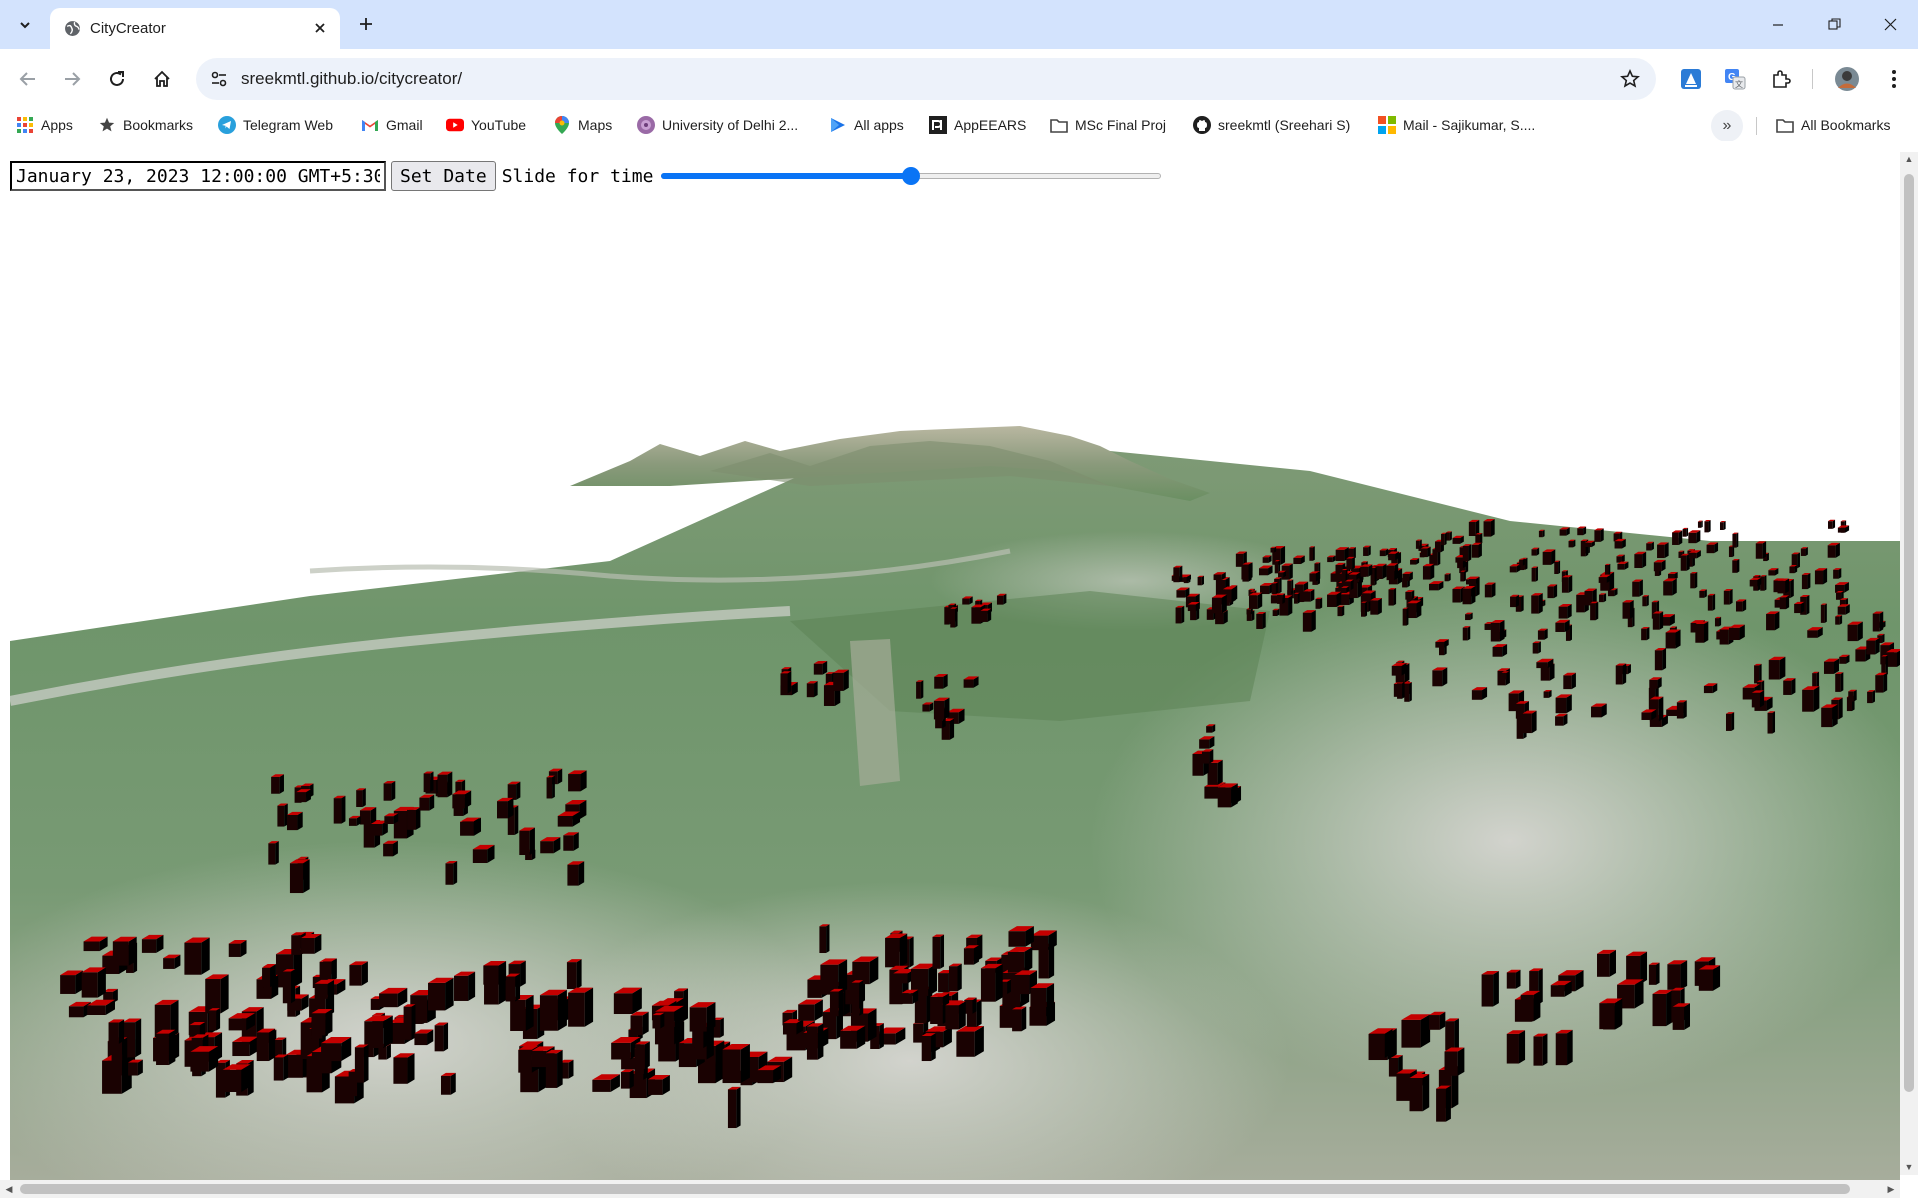 The height and width of the screenshot is (1198, 1918). I want to click on minimize-button, so click(1778, 24).